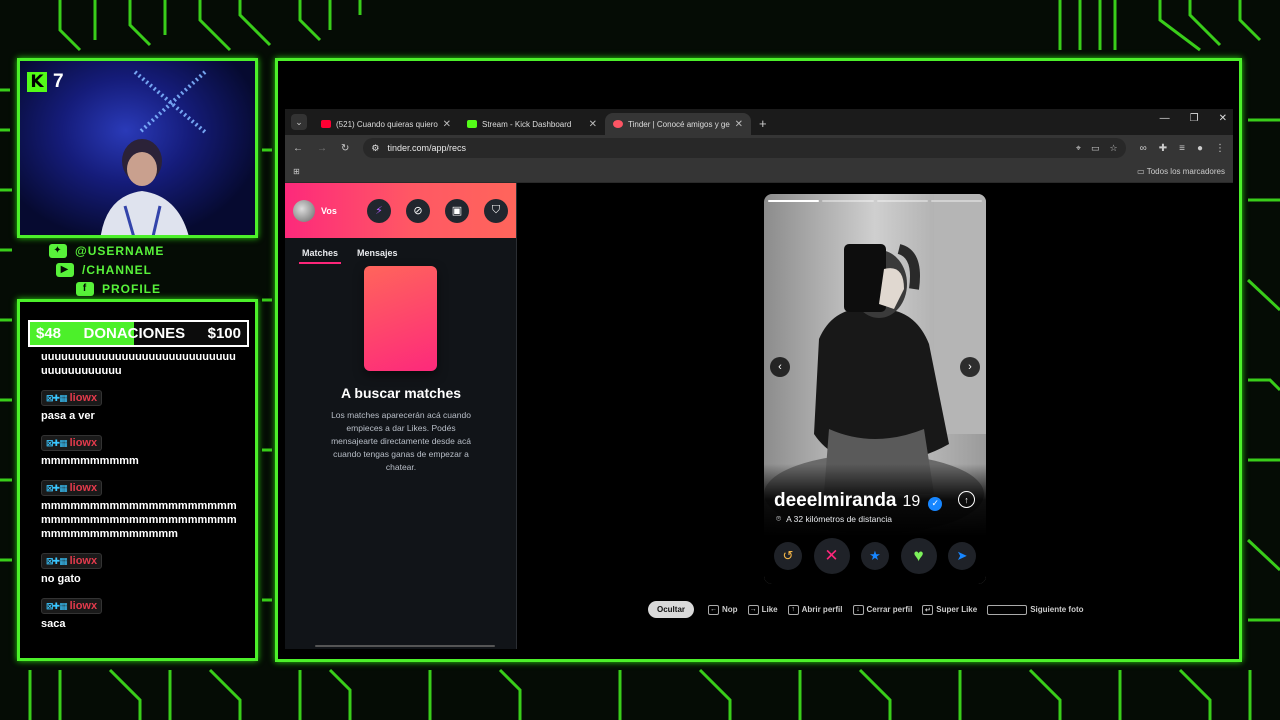 This screenshot has height=720, width=1280. Describe the element at coordinates (375, 148) in the screenshot. I see `site-info-icon: ⚙` at that location.